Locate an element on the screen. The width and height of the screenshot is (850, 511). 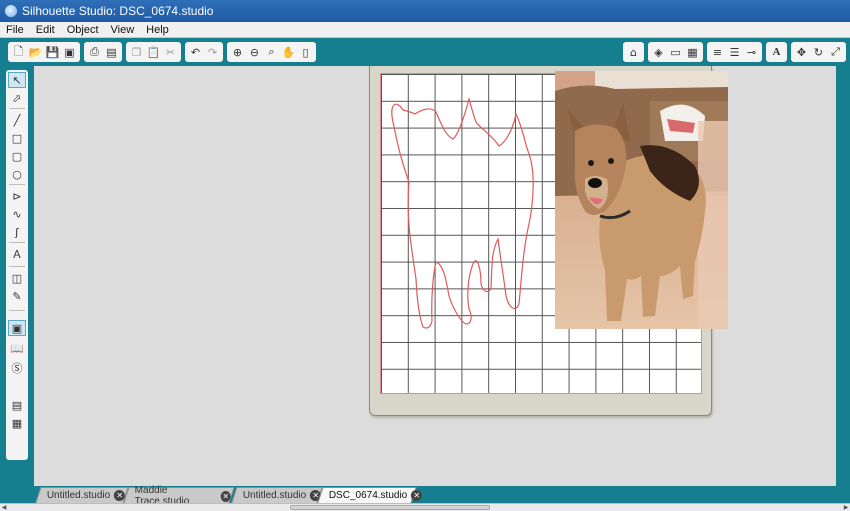
rectangle-tool-icon: □ is located at coordinates (17, 138).